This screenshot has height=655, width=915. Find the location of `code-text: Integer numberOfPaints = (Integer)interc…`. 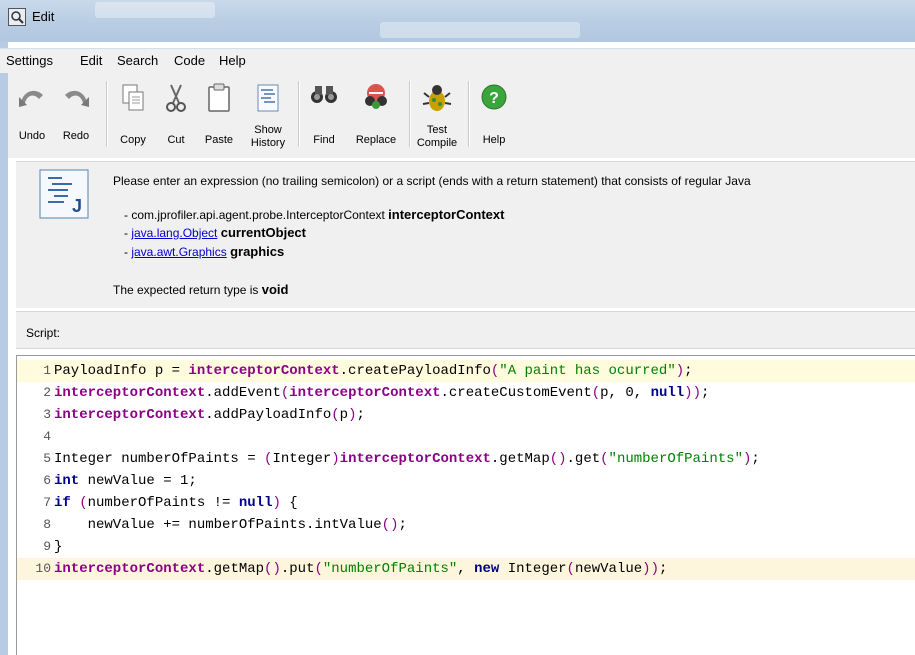

code-text: Integer numberOfPaints = (Integer)interc… is located at coordinates (407, 459).